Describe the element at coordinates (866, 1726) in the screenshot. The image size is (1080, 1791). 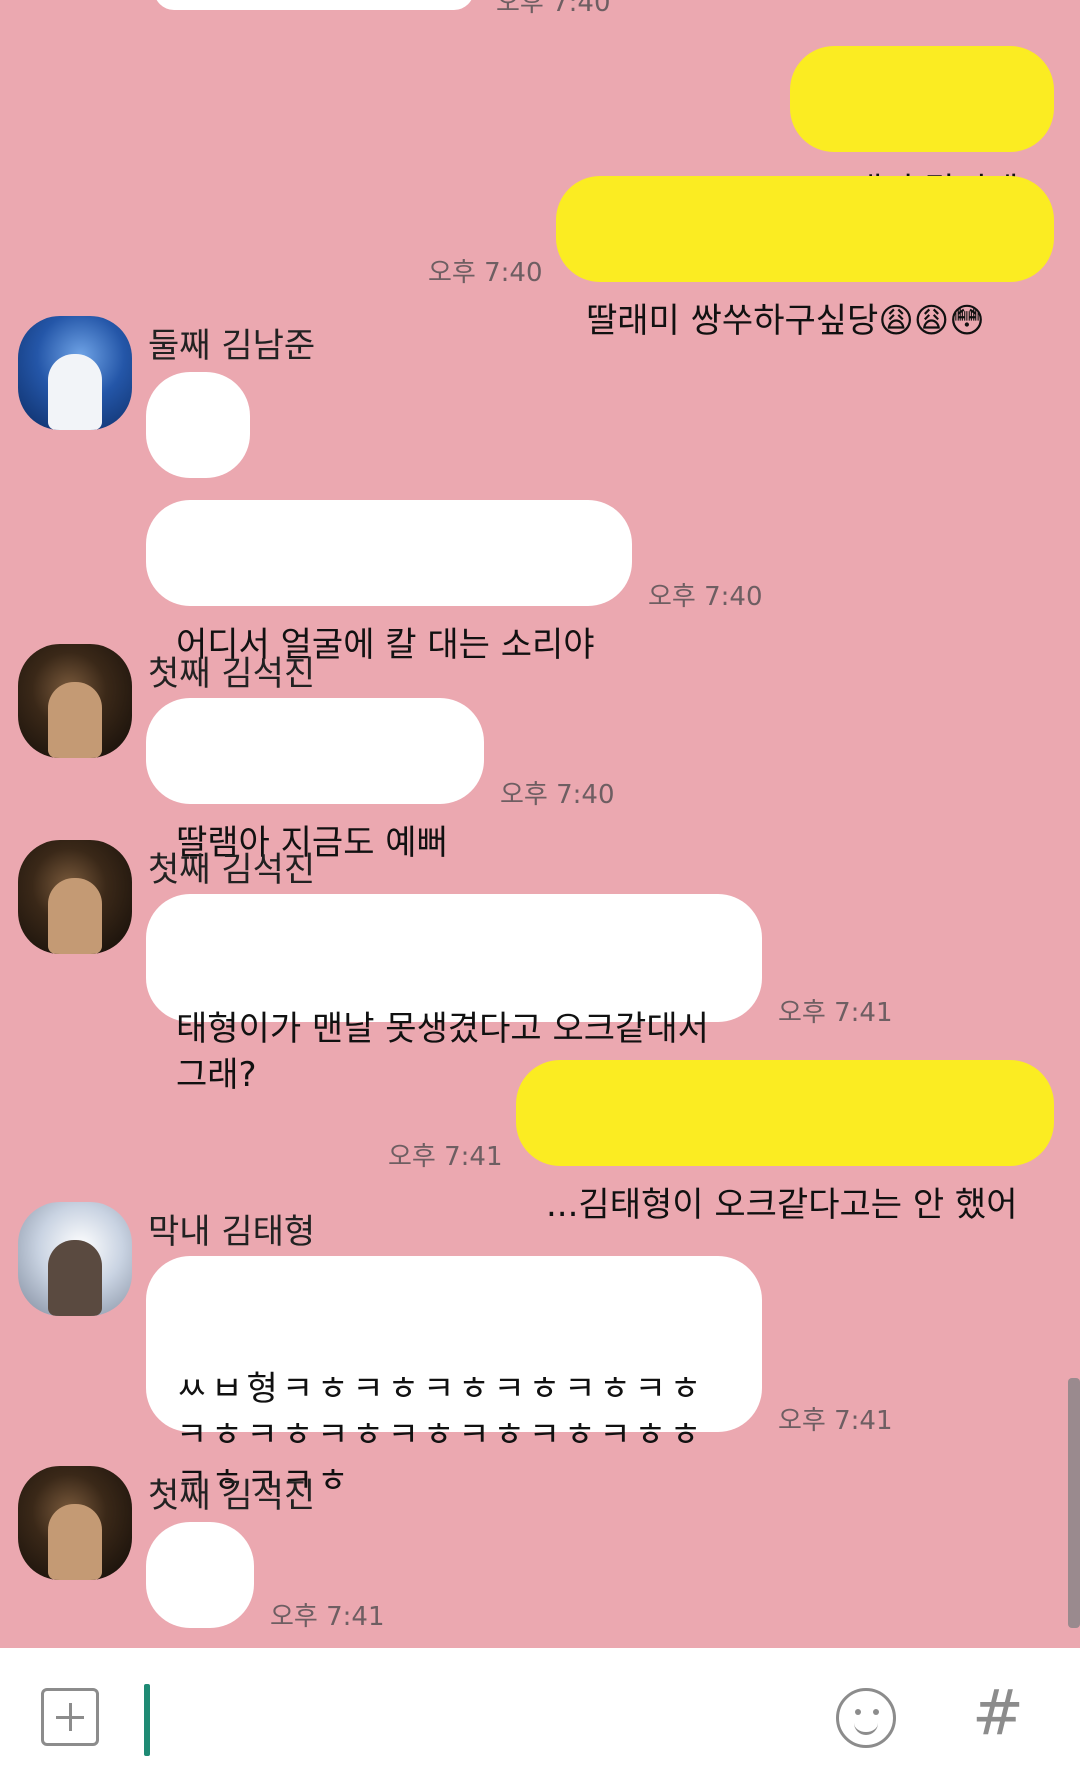
I see `smiley-mouth` at that location.